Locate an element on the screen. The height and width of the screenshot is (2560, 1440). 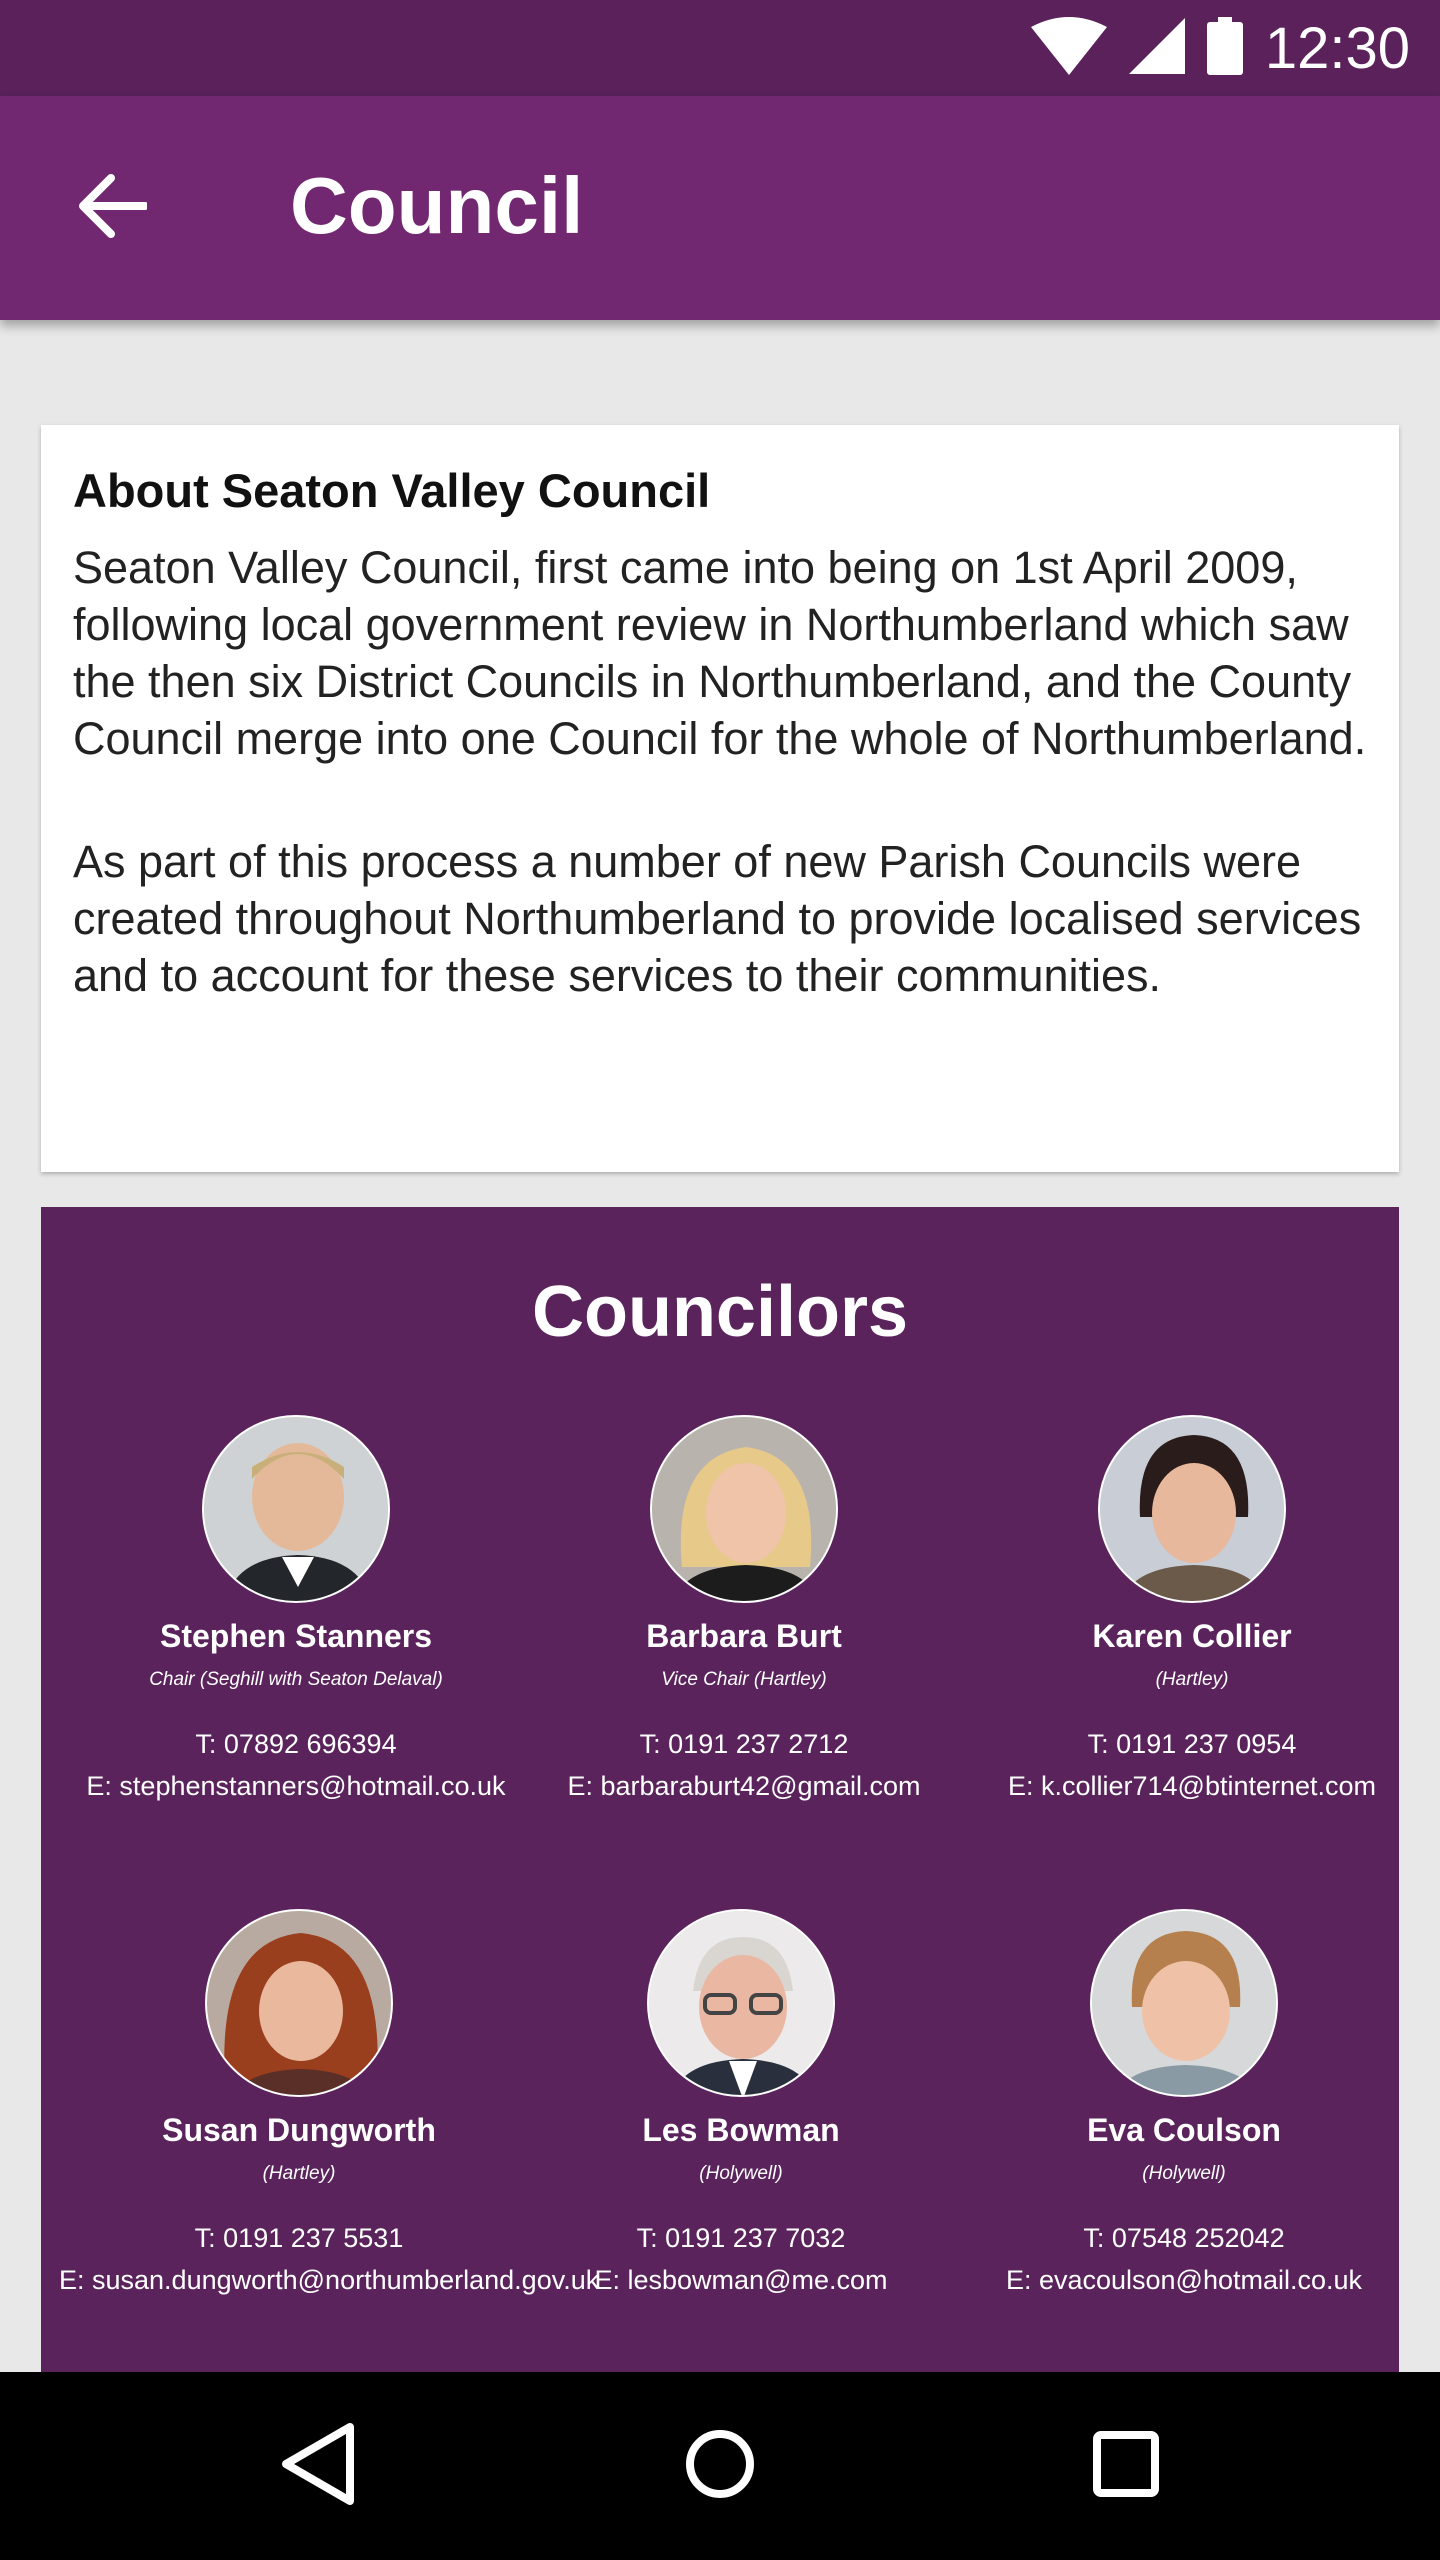
arrow-back-icon is located at coordinates (113, 208).